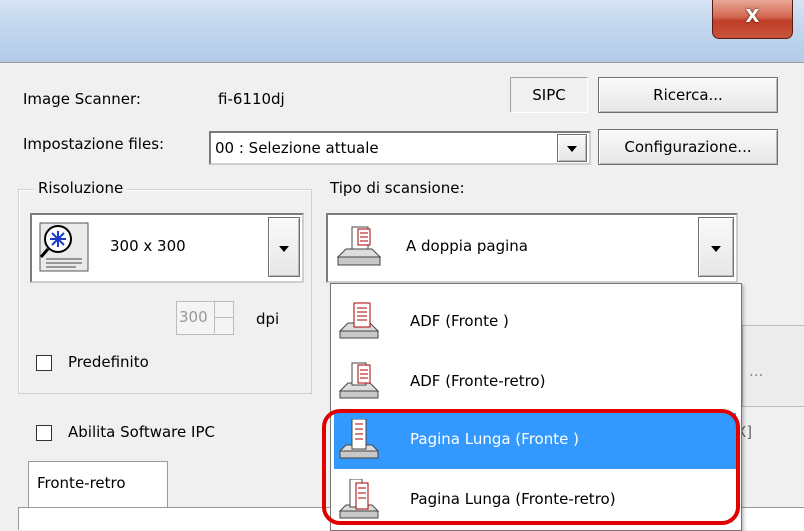 Image resolution: width=804 pixels, height=531 pixels. Describe the element at coordinates (400, 148) in the screenshot. I see `settings-file-select: 00 : Selezione attuale` at that location.